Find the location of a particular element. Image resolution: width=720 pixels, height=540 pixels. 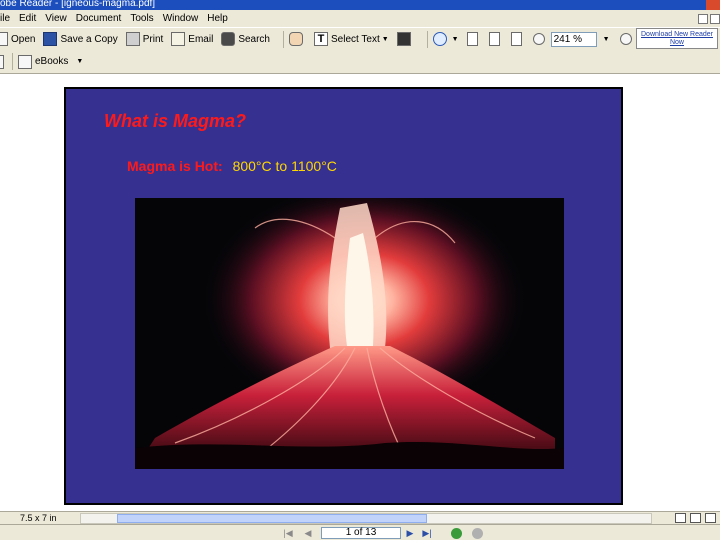

open-label: Open is located at coordinates (23, 39).